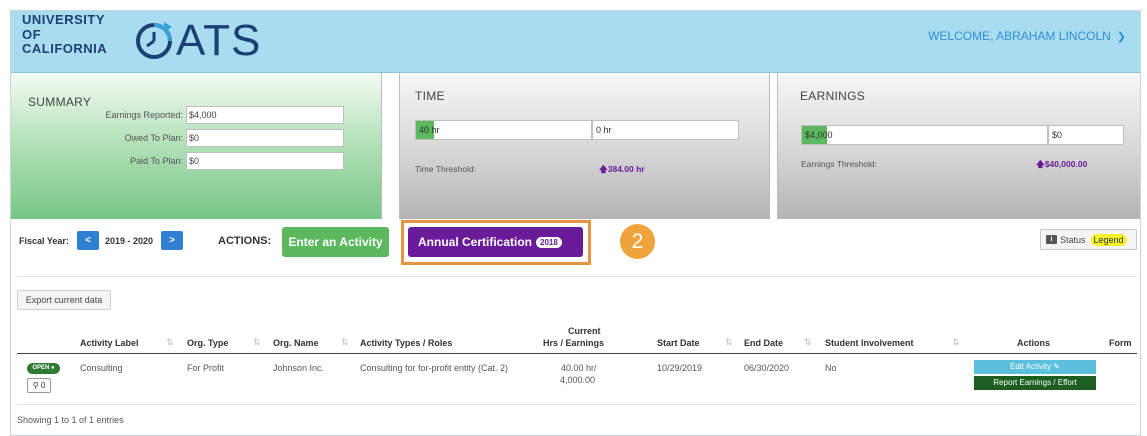  What do you see at coordinates (1035, 367) in the screenshot?
I see `edit-activity-button: Edit Activity ✎` at bounding box center [1035, 367].